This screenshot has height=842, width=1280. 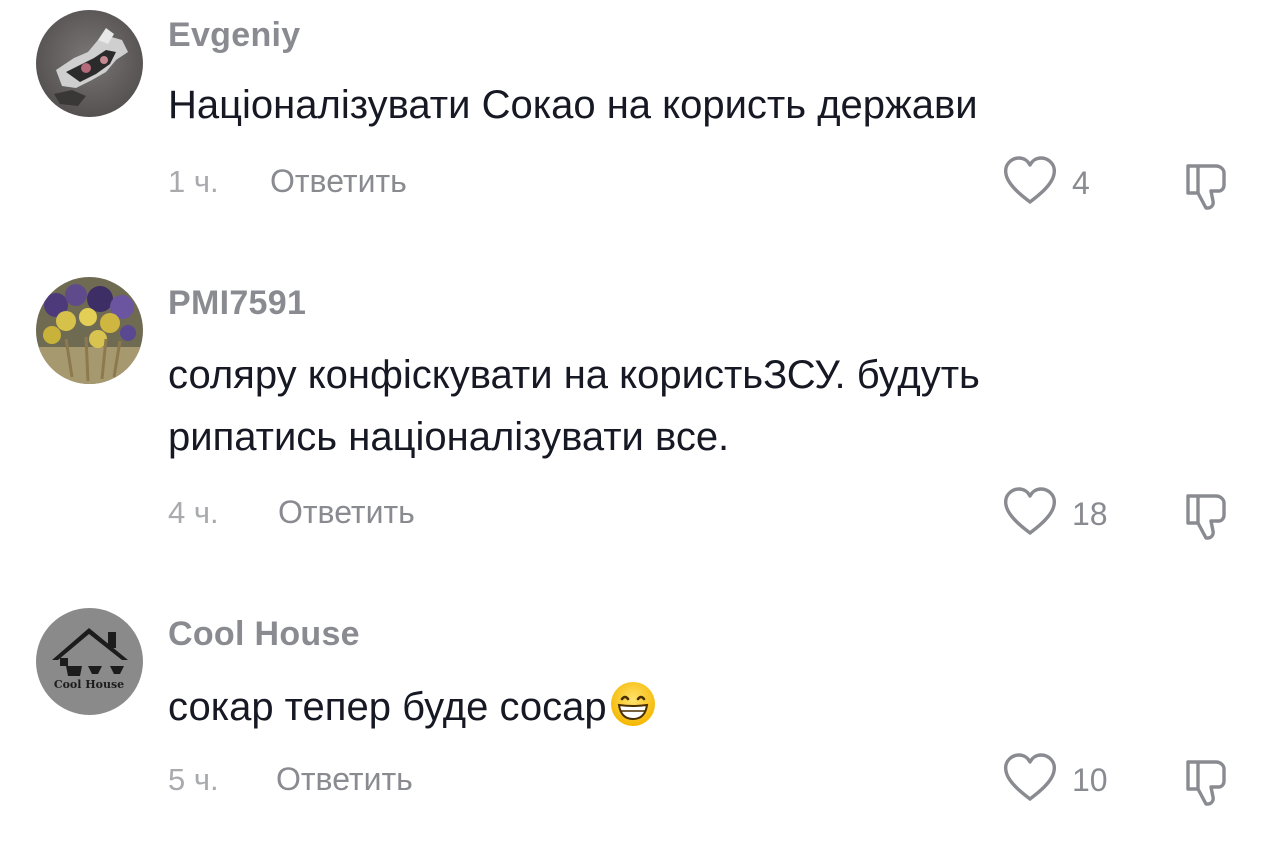 What do you see at coordinates (1030, 780) in the screenshot?
I see `heart-outline-icon` at bounding box center [1030, 780].